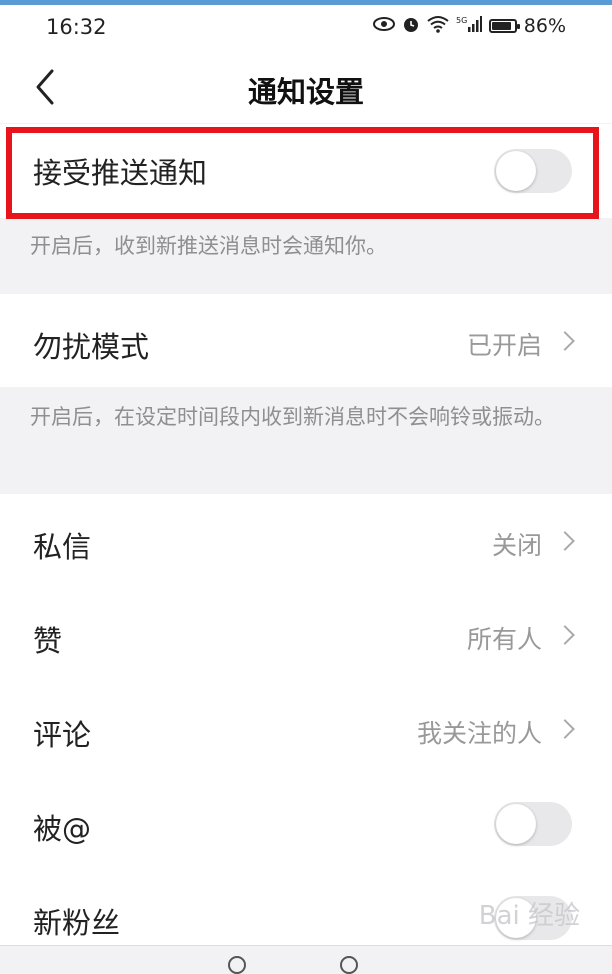 This screenshot has height=974, width=612. I want to click on list-item-label: 赞, so click(48, 641).